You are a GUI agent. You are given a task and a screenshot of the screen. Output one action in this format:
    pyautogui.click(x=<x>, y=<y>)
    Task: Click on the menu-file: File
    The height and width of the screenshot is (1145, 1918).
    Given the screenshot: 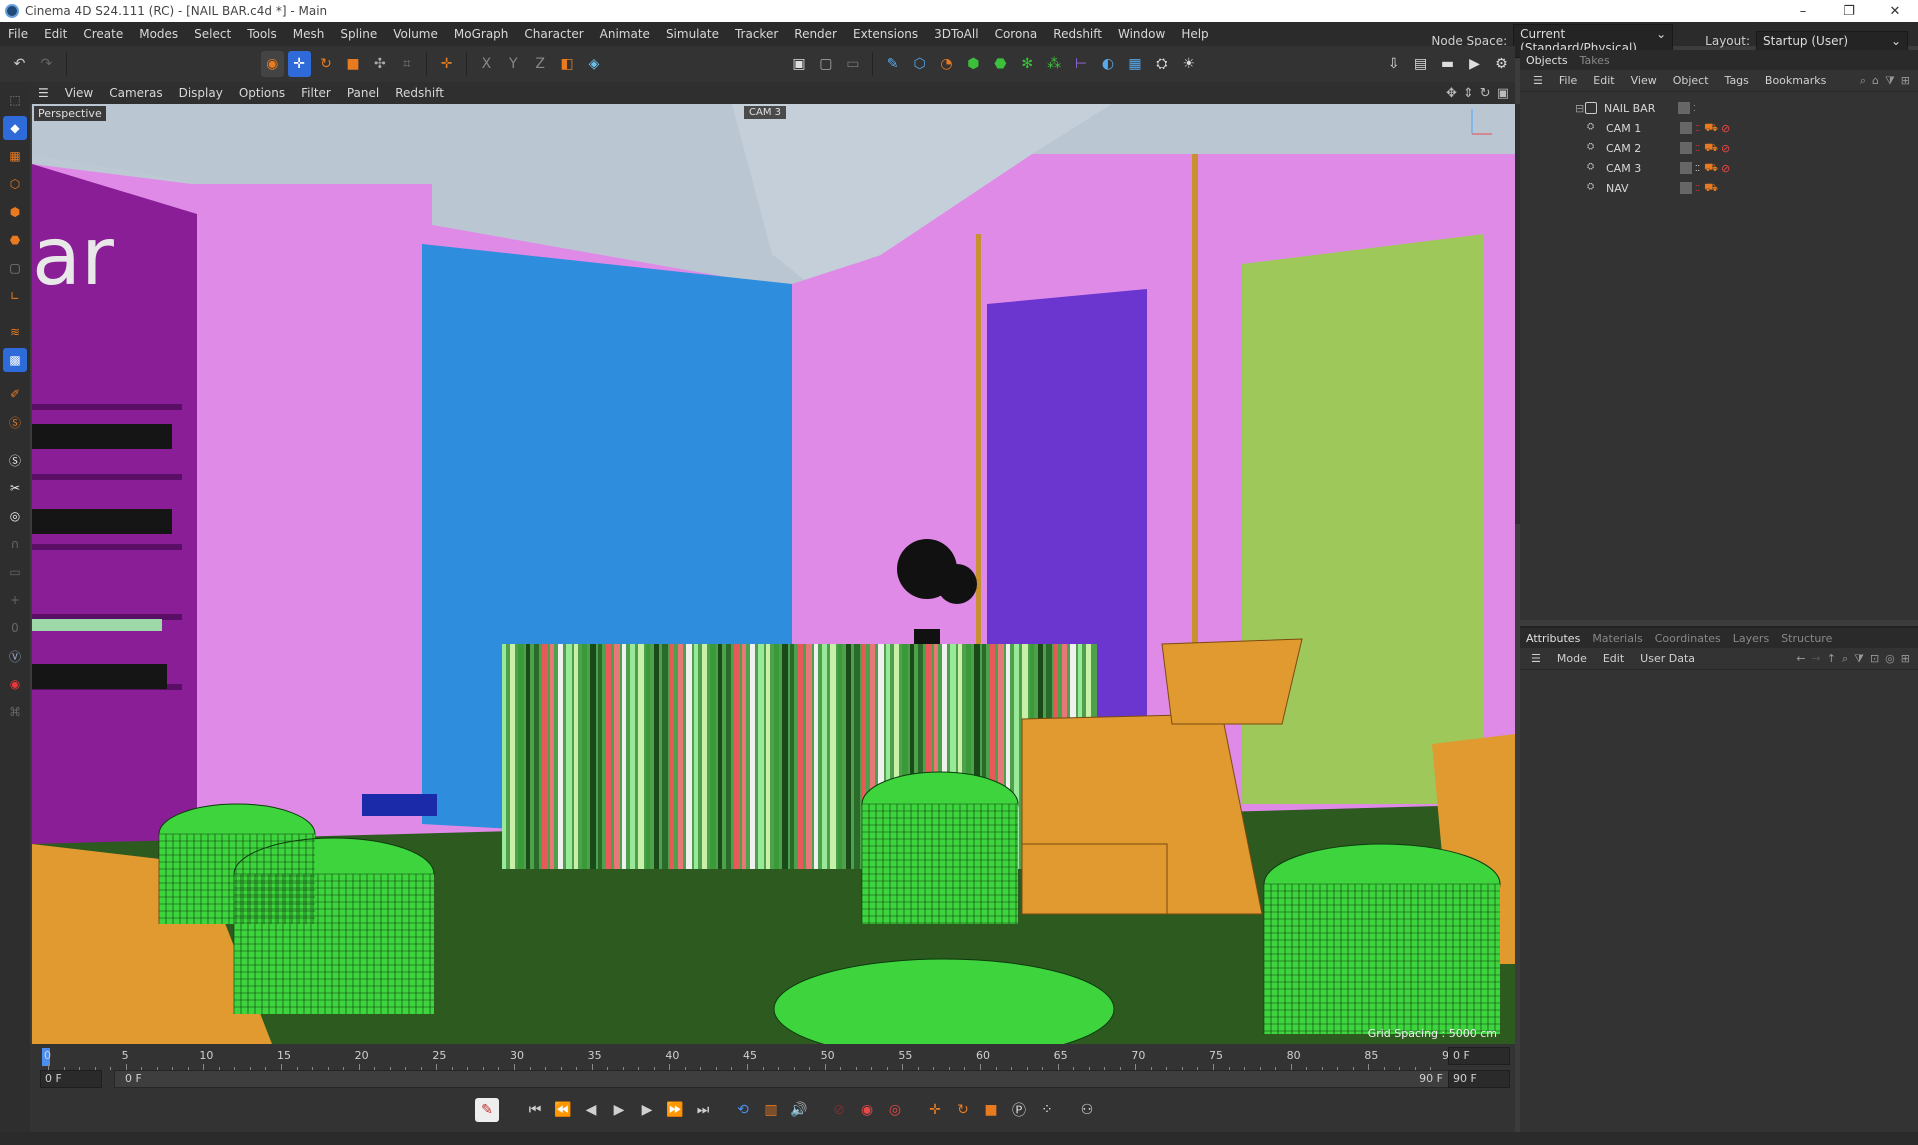 What is the action you would take?
    pyautogui.click(x=18, y=34)
    